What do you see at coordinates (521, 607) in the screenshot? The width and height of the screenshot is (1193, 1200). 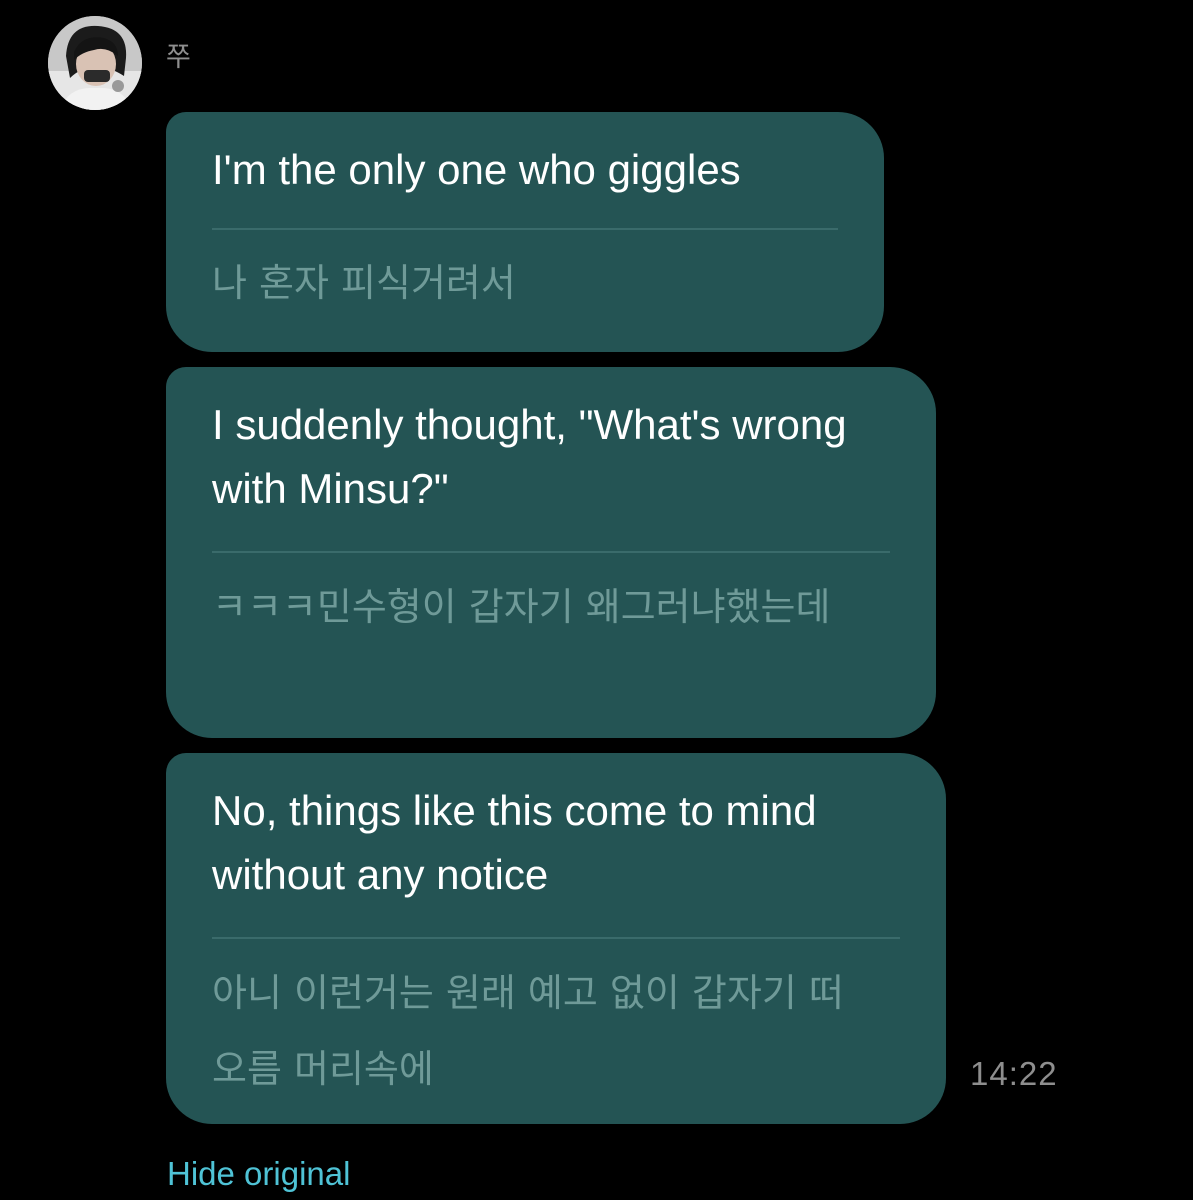 I see `message-original-text: ㅋㅋㅋ민수형이 갑자기 왜그러냐했는데` at bounding box center [521, 607].